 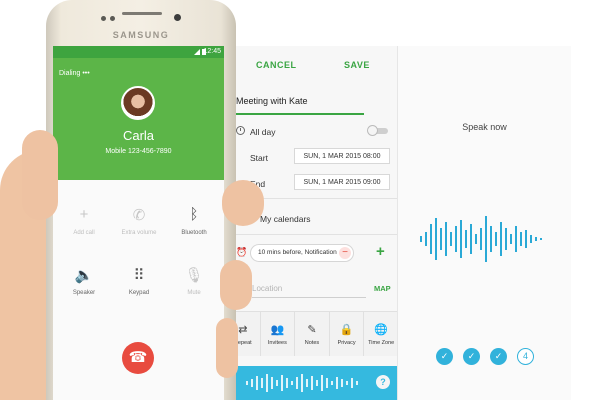 What do you see at coordinates (383, 382) in the screenshot?
I see `help-icon: ?` at bounding box center [383, 382].